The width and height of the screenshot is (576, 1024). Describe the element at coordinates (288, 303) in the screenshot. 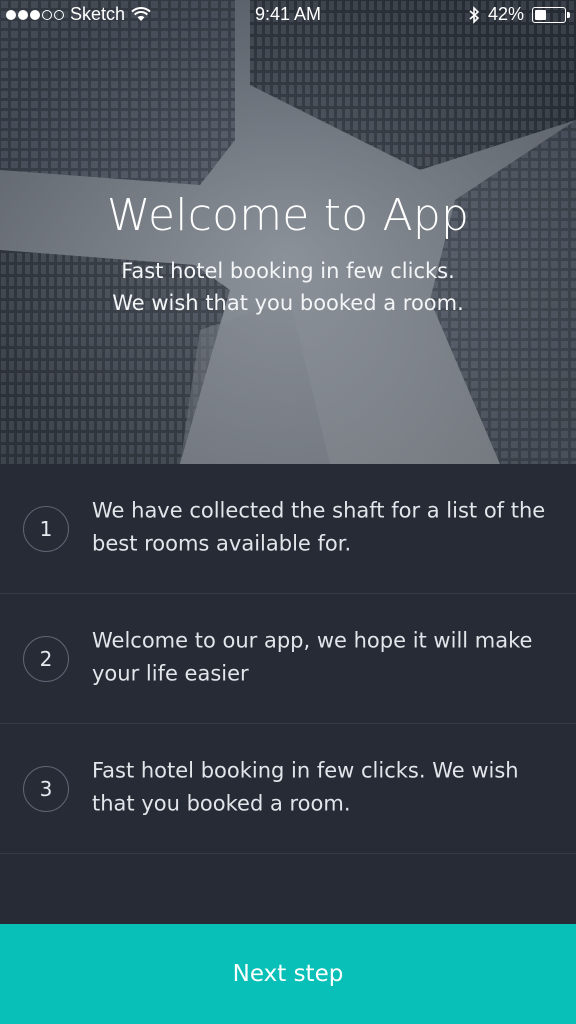

I see `subtitle-line-2: We wish that you booked a room.` at that location.